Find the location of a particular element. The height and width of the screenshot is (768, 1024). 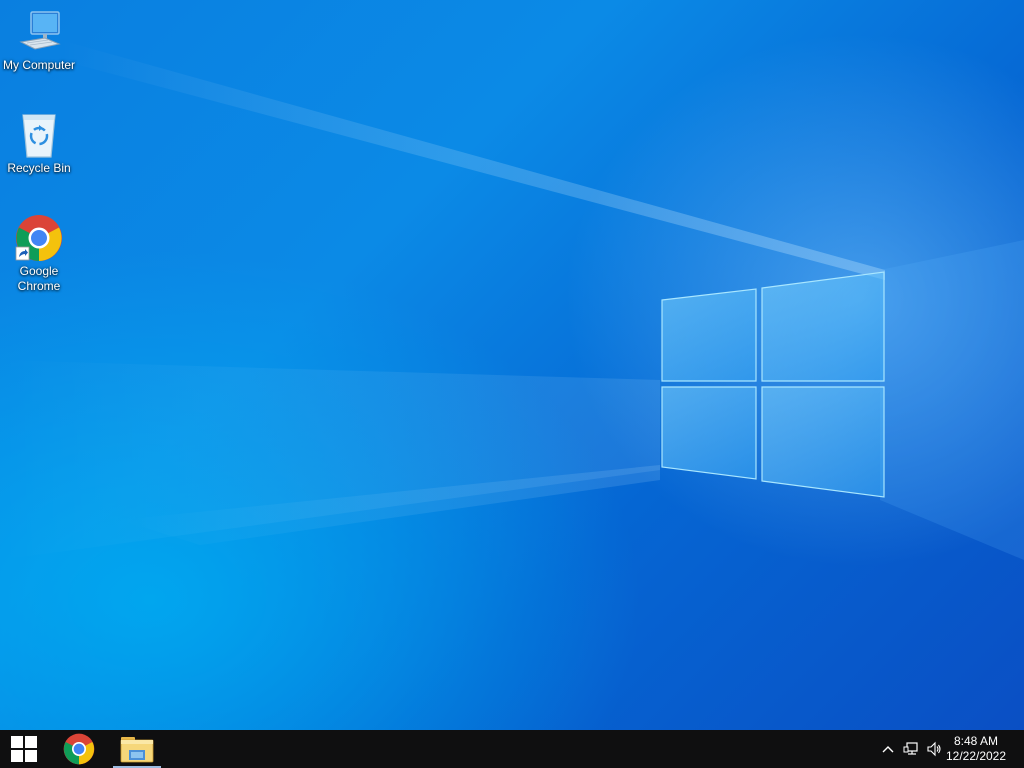

taskbar-file-explorer-button is located at coordinates (137, 749).